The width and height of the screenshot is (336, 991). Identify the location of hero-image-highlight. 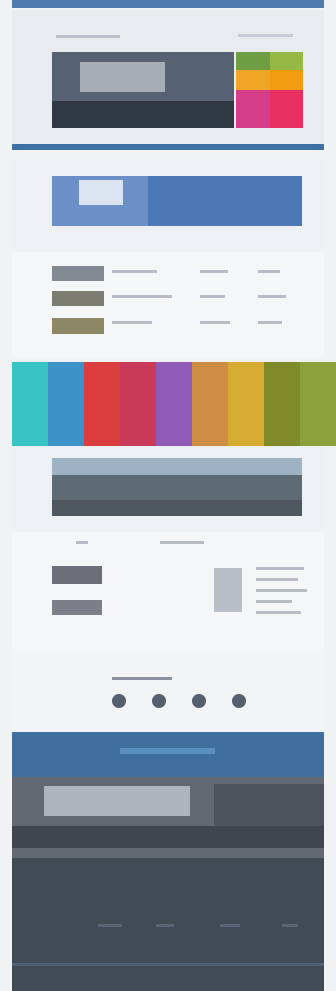
(122, 77).